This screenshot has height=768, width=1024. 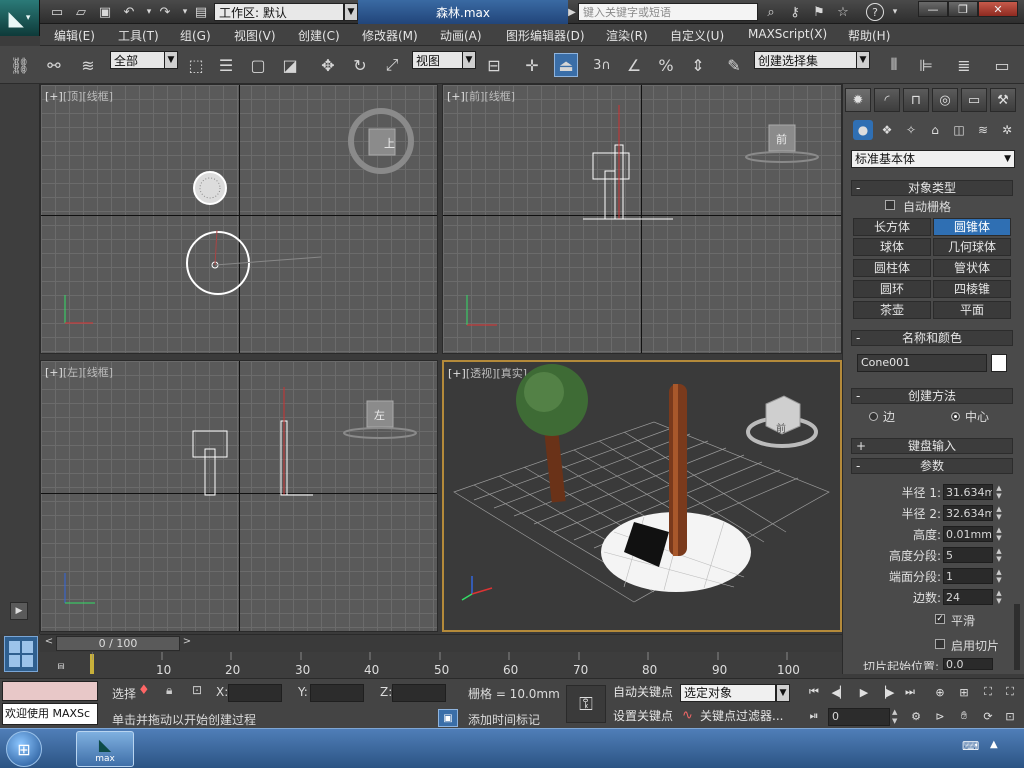 I want to click on project-folder-icon: ▤, so click(x=201, y=12).